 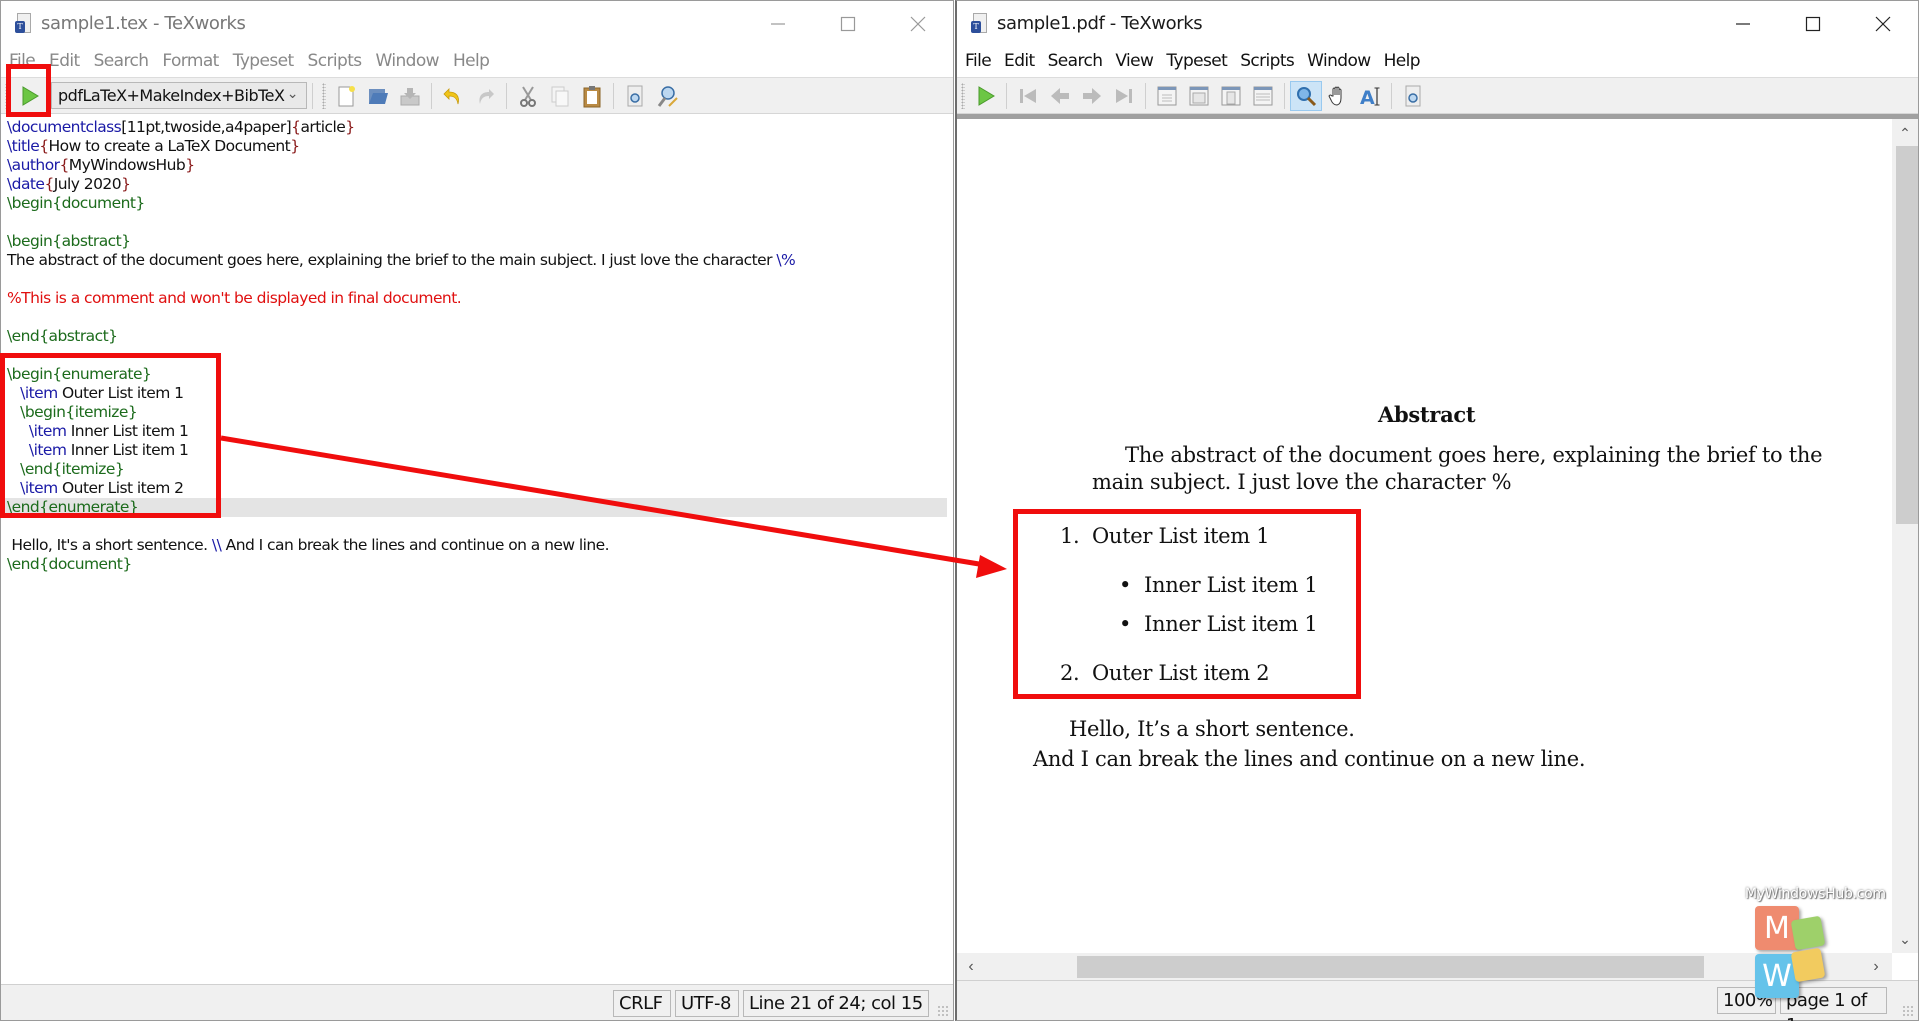 I want to click on code-line: \begin{itemize}, so click(x=72, y=412).